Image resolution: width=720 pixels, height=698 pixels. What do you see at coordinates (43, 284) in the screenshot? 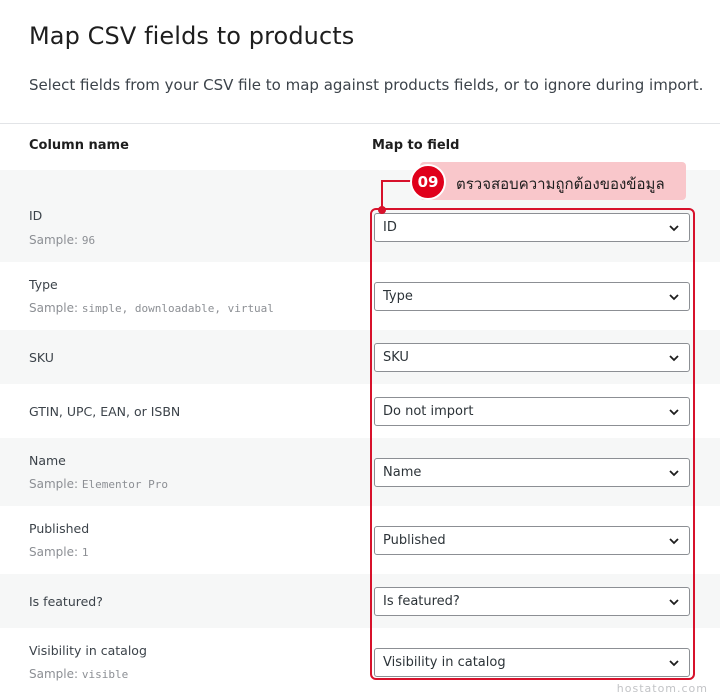
I see `column-label: Type` at bounding box center [43, 284].